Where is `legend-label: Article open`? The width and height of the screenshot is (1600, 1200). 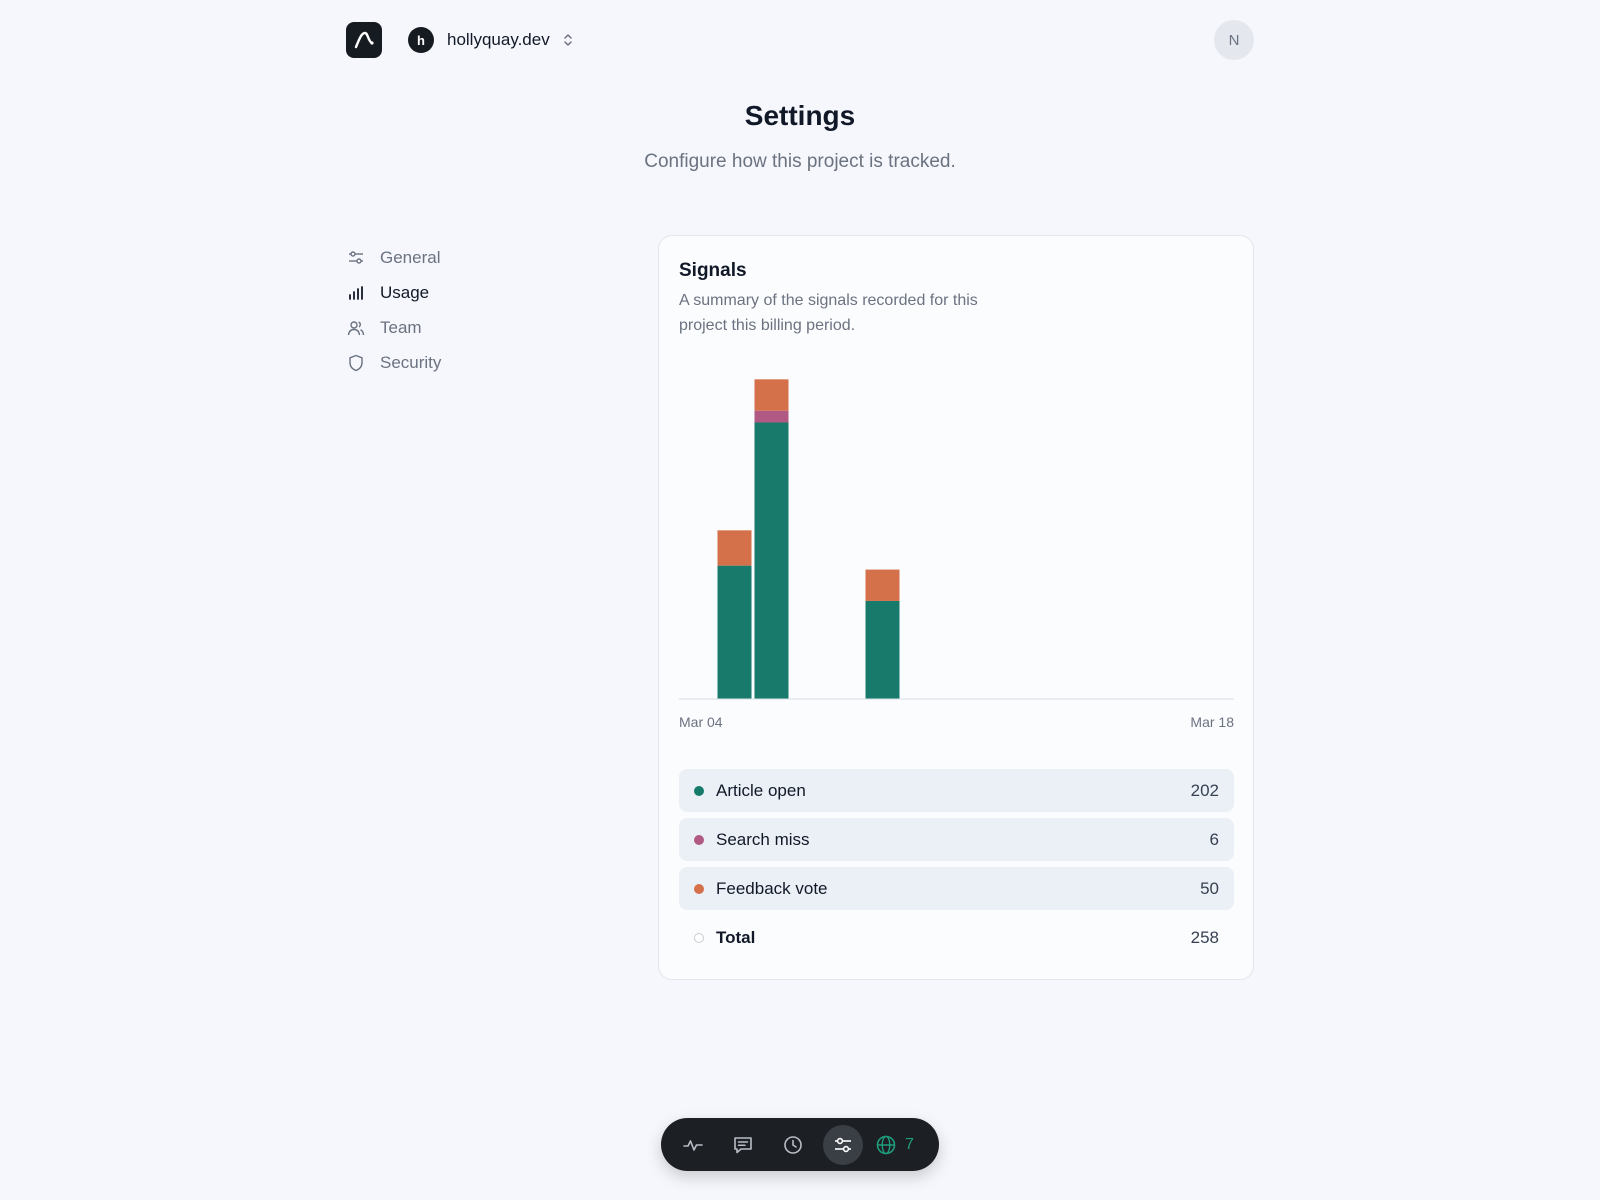
legend-label: Article open is located at coordinates (761, 790).